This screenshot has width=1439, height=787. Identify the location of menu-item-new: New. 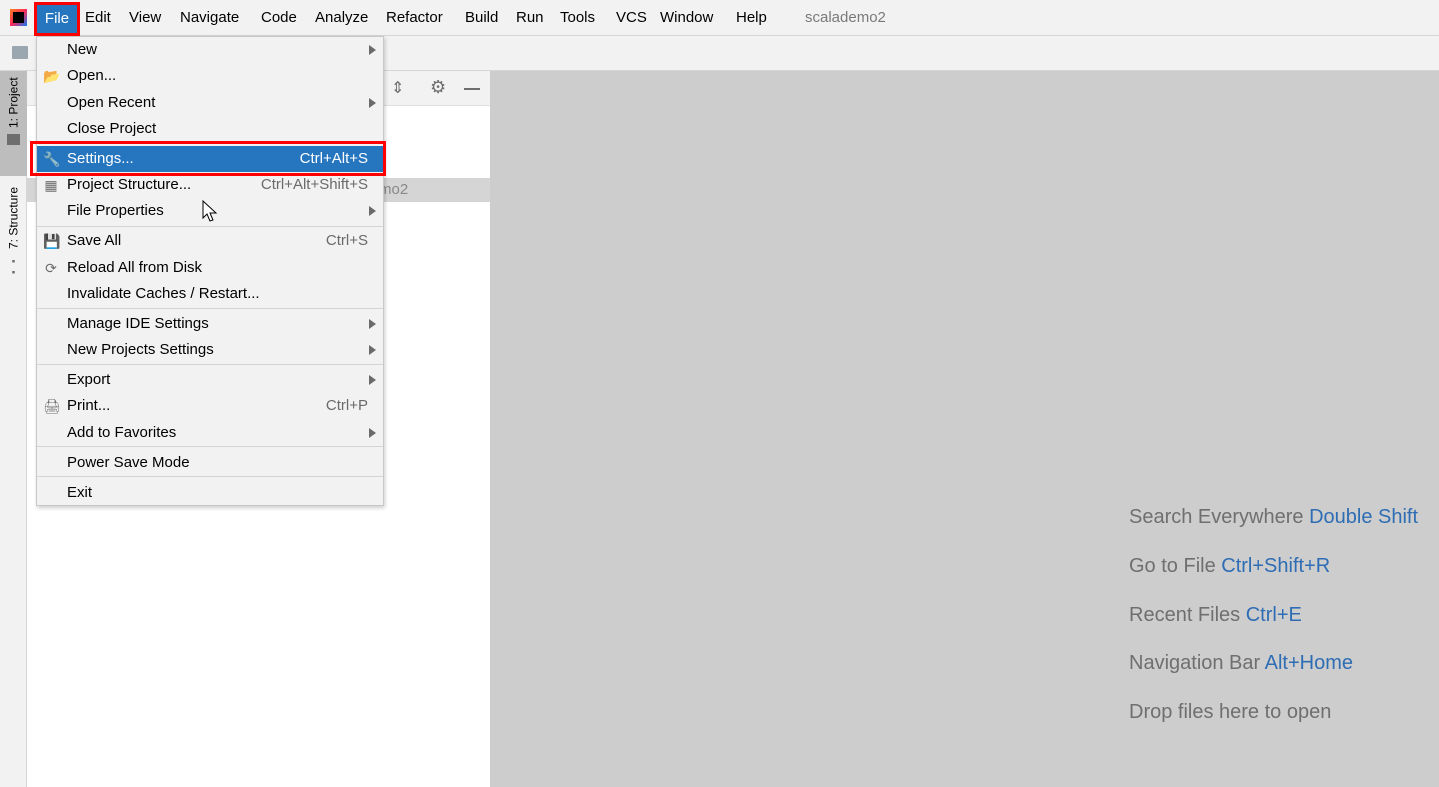
(210, 50).